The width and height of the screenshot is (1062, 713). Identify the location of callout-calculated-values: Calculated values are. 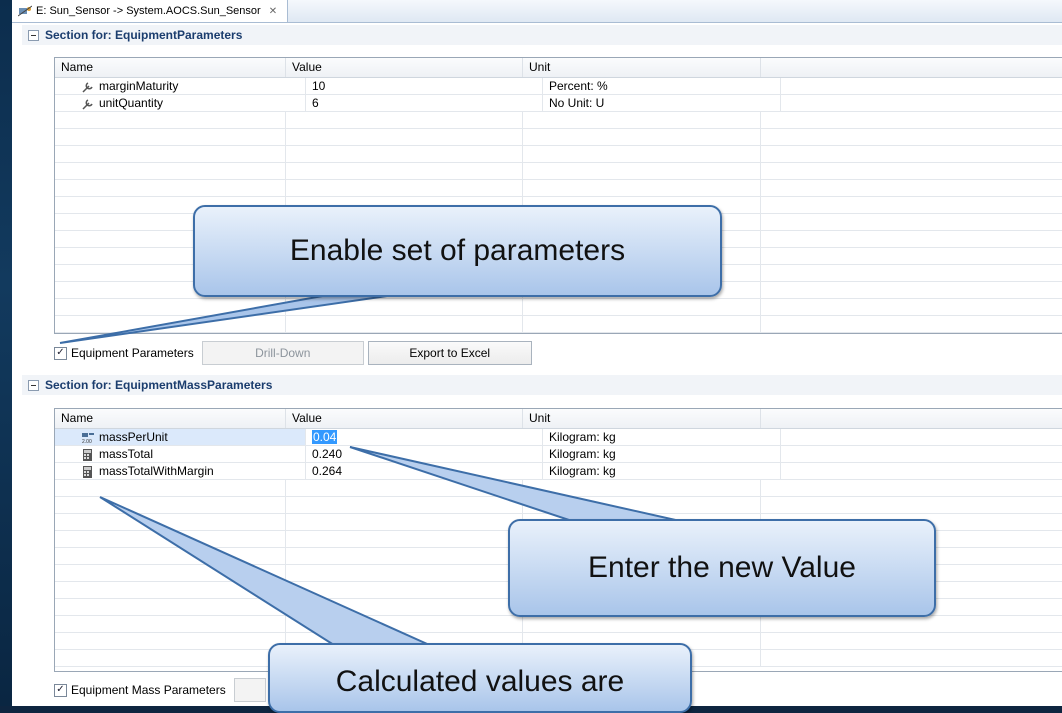
(480, 678).